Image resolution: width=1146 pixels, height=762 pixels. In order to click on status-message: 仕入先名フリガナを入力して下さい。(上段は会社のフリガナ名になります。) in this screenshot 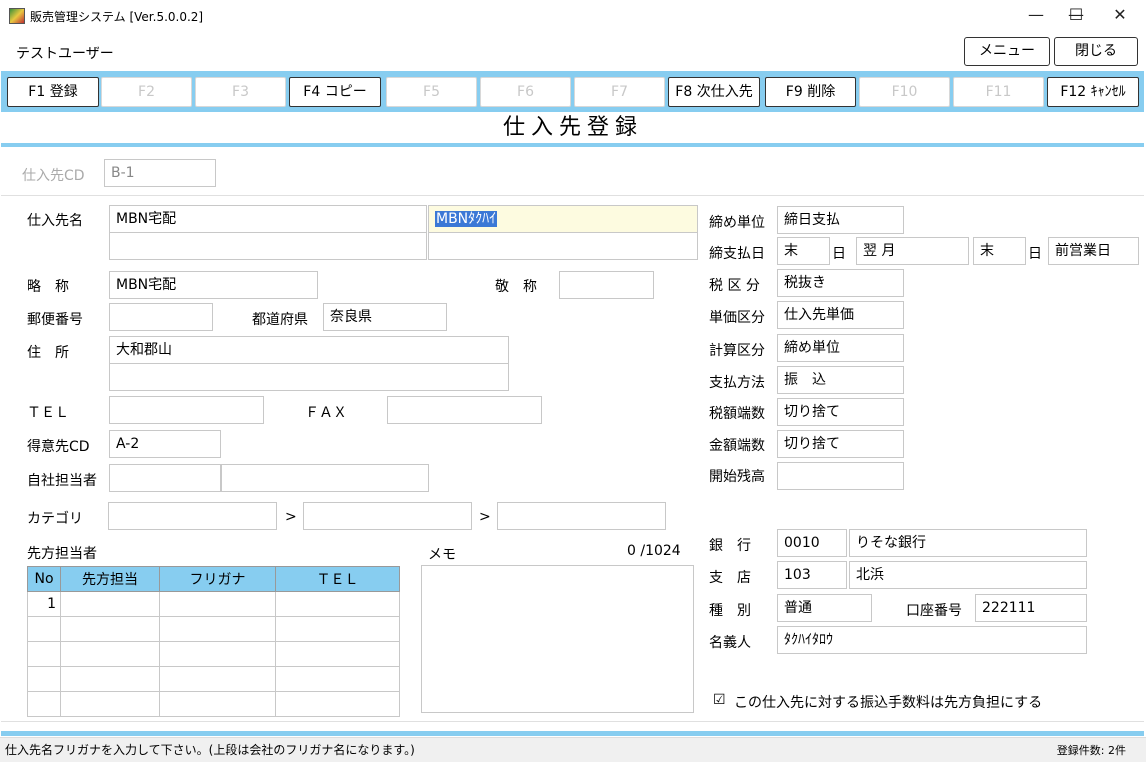, I will do `click(210, 750)`.